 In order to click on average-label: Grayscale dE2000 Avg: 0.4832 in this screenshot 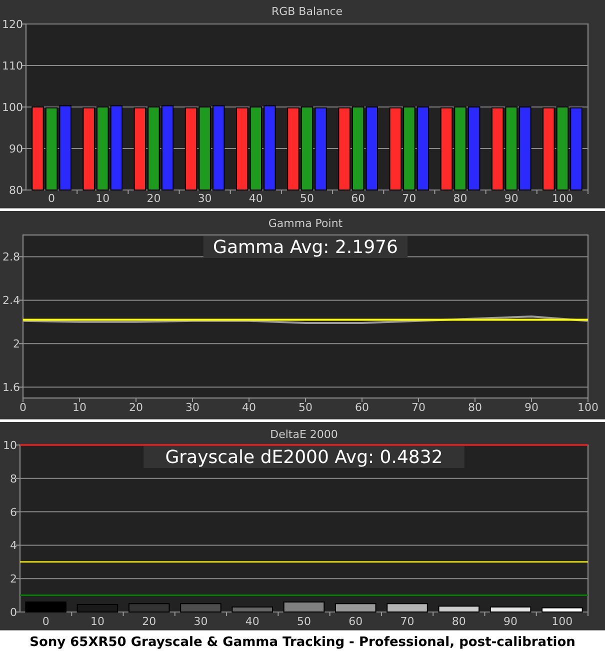, I will do `click(304, 457)`.